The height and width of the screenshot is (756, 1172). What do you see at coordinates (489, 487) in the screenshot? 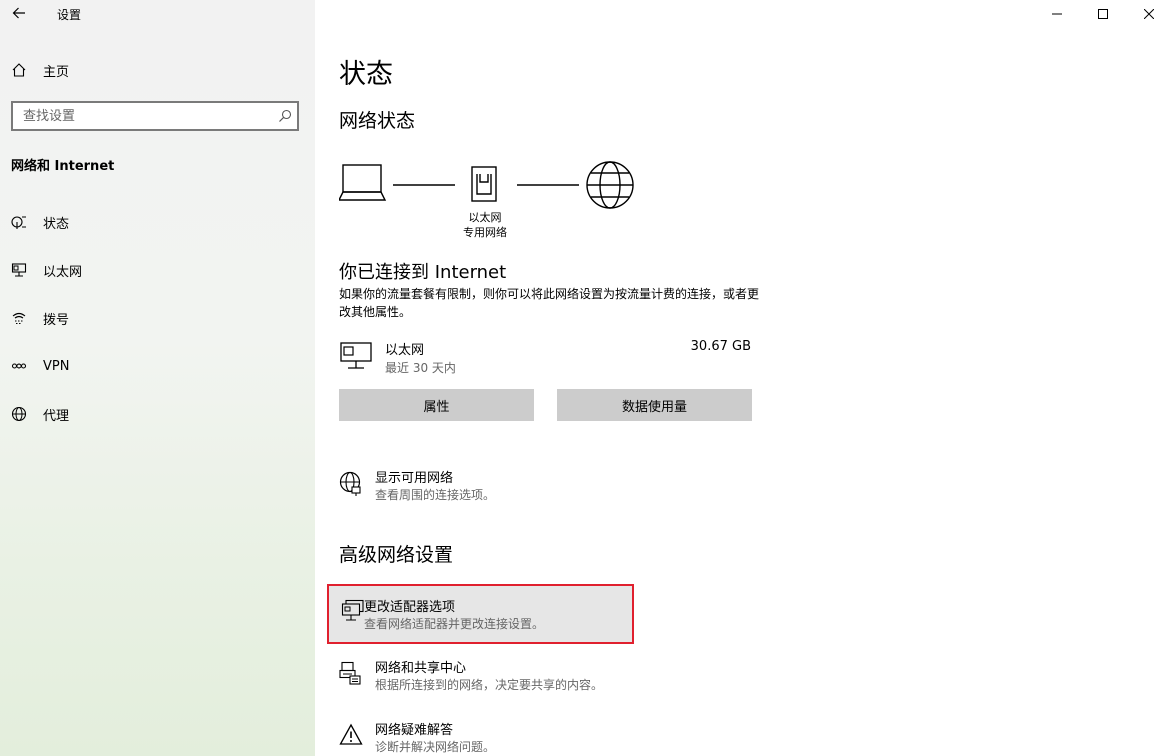
I see `show-networks-link: 显示可用网络 查看周围的连接选项。` at bounding box center [489, 487].